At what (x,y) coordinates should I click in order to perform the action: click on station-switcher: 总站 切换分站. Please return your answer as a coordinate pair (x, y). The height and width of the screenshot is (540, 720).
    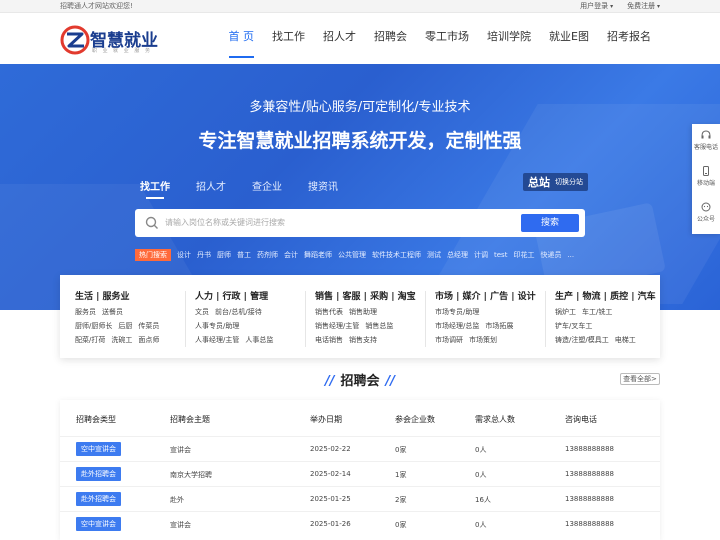
    Looking at the image, I should click on (555, 182).